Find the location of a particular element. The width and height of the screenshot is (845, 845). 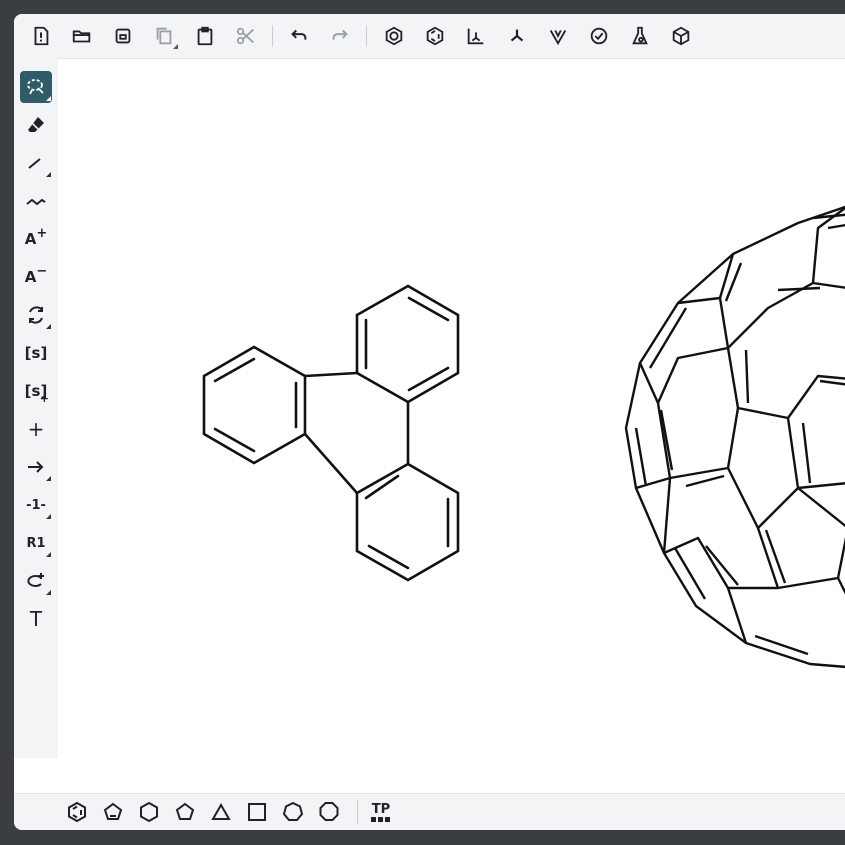

chain-tool-button is located at coordinates (36, 201).